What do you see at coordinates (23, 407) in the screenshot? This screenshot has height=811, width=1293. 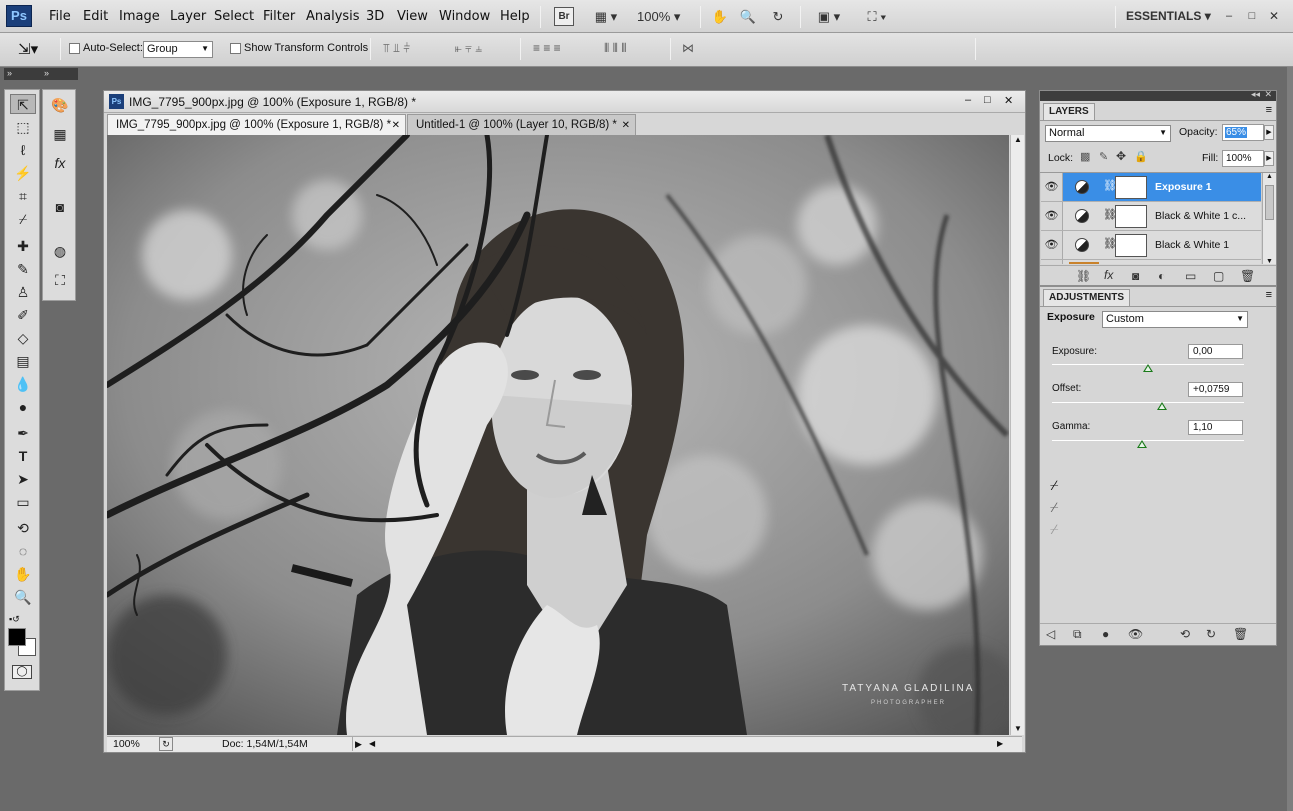 I see `dodge-tool-icon: ●` at bounding box center [23, 407].